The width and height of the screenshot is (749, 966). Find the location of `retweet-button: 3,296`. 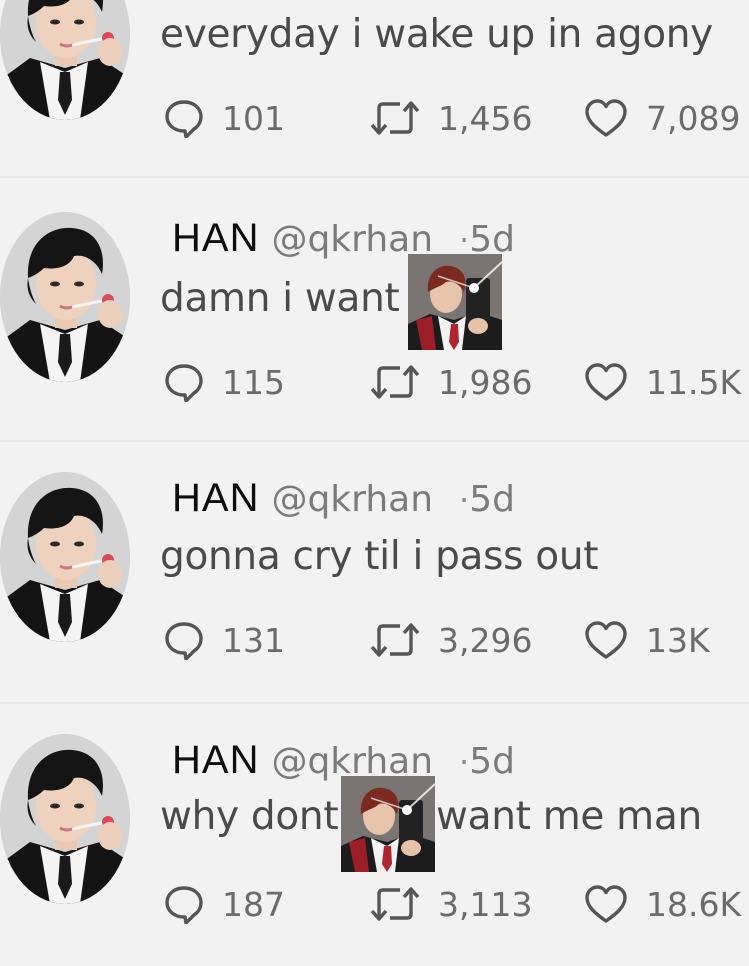

retweet-button: 3,296 is located at coordinates (451, 640).